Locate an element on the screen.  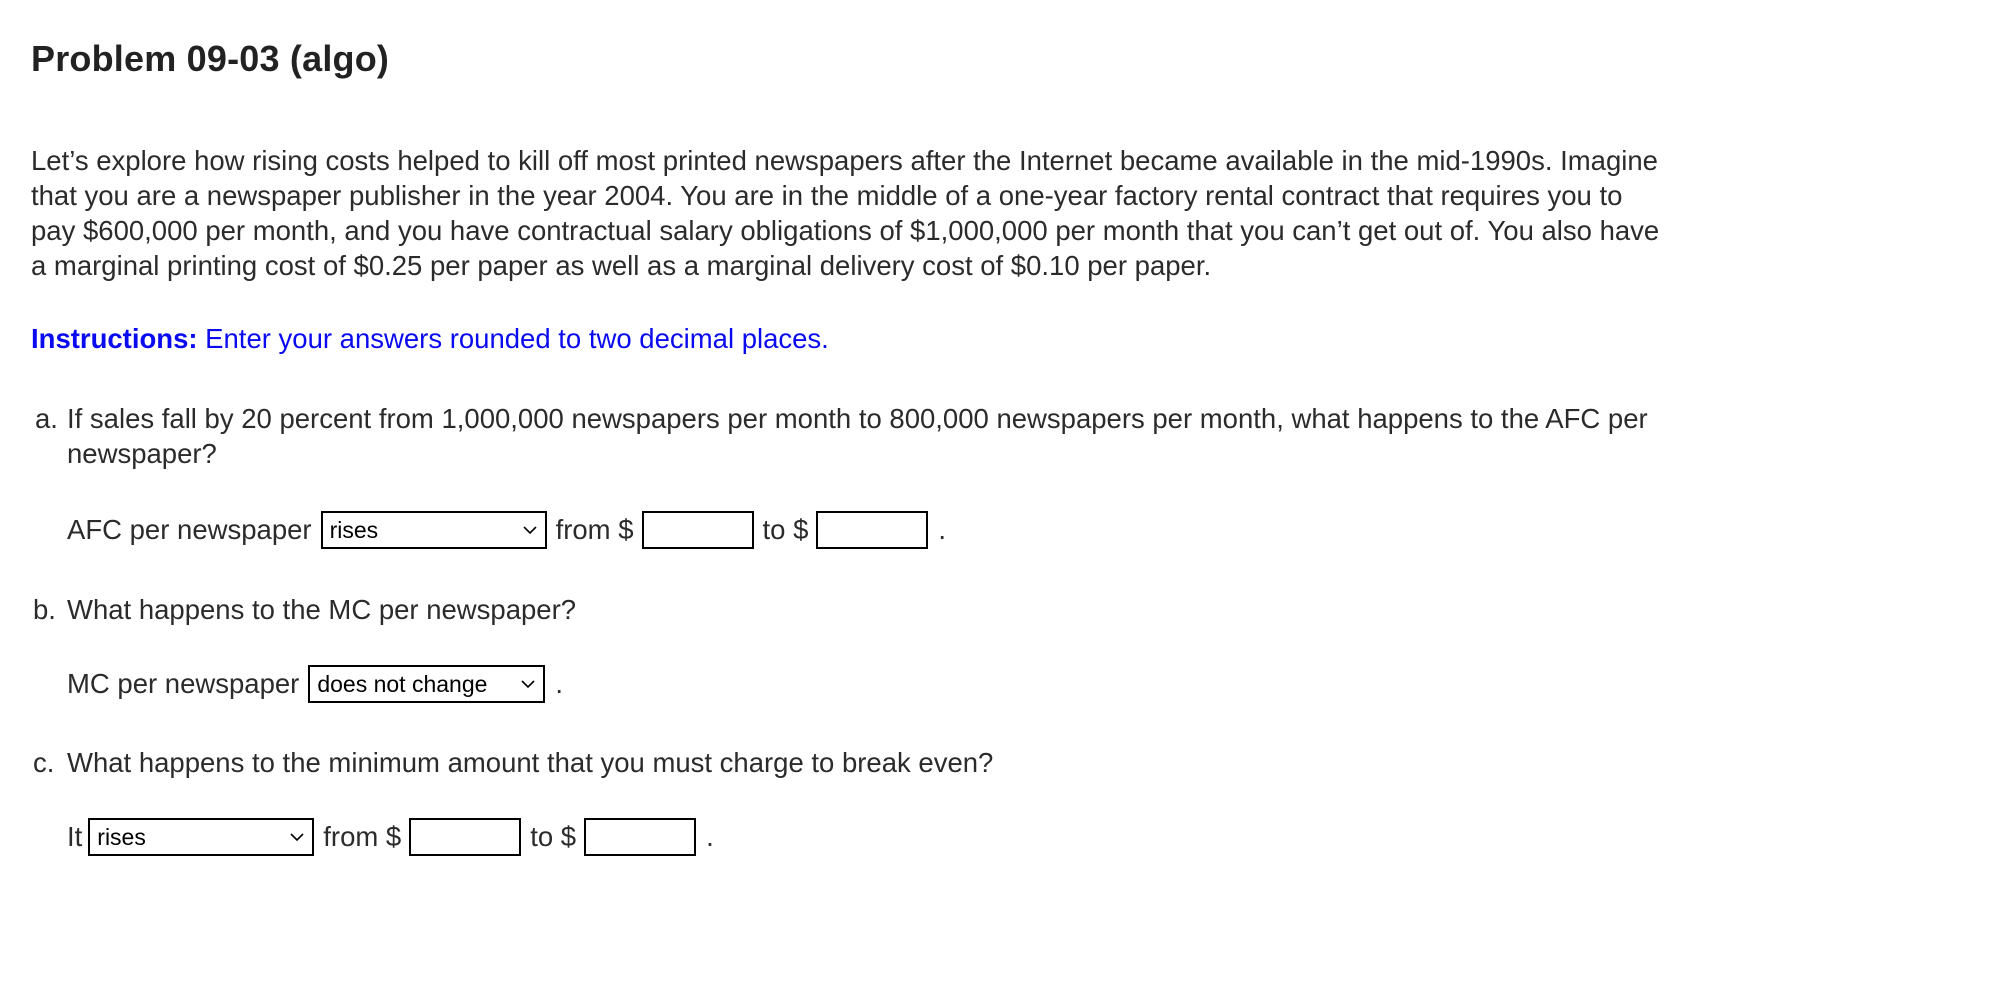
breakeven-to-label: to $ is located at coordinates (553, 836).